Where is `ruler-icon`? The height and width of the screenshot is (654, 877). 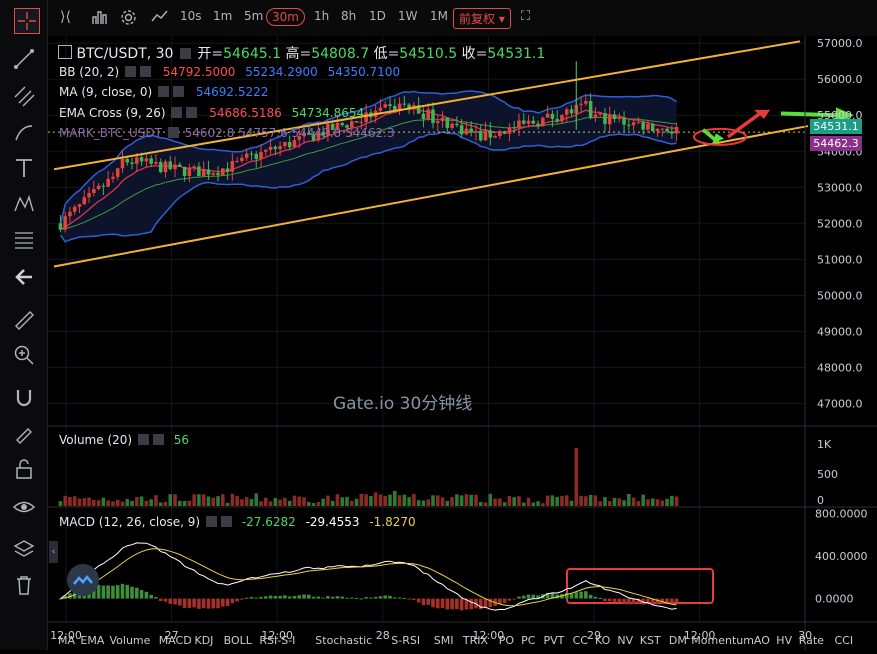
ruler-icon is located at coordinates (24, 320).